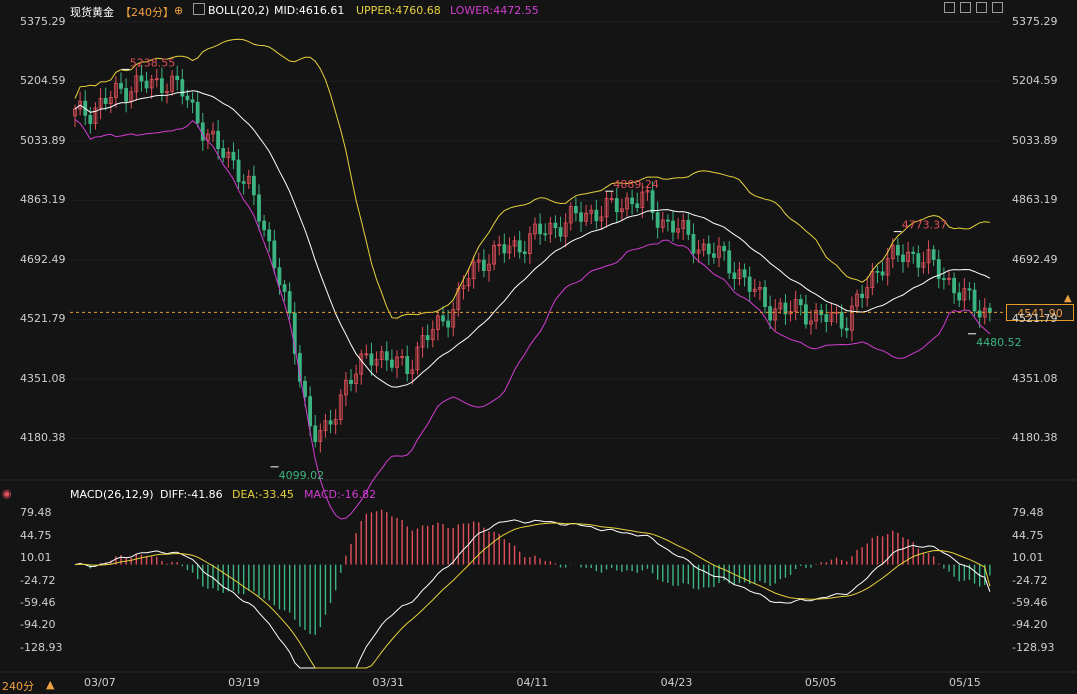 The image size is (1077, 694). What do you see at coordinates (981, 7) in the screenshot?
I see `list-view-icon` at bounding box center [981, 7].